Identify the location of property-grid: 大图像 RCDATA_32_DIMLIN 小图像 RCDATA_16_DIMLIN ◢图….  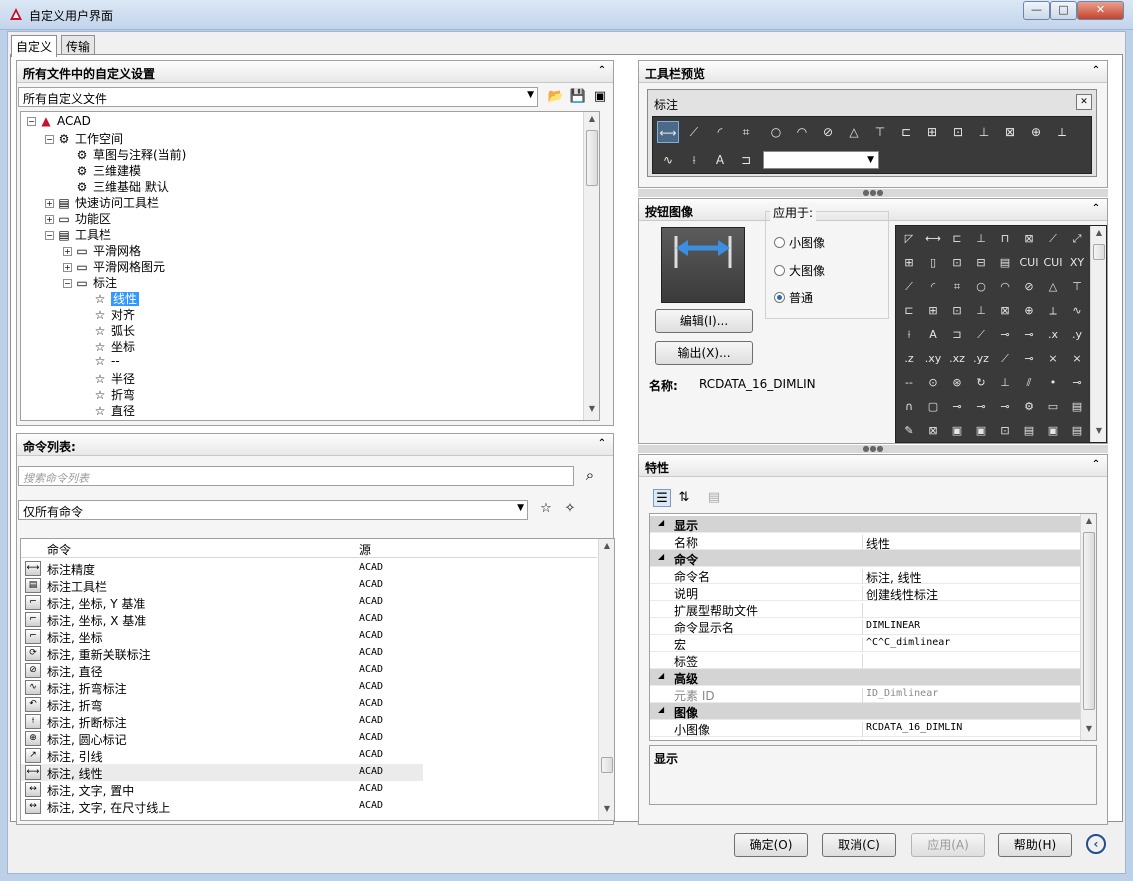
(873, 627).